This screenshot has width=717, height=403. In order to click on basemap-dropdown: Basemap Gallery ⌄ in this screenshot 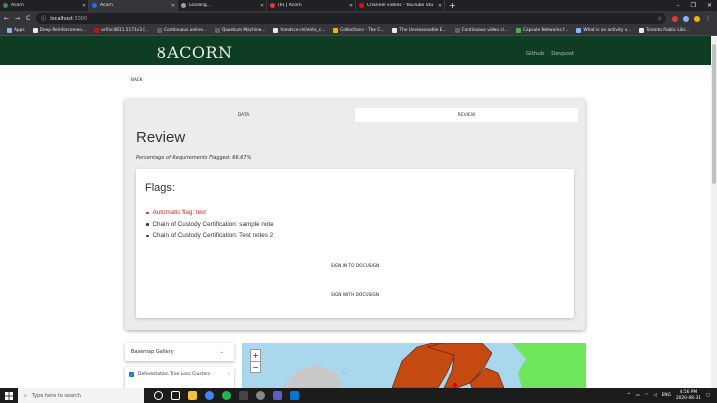, I will do `click(179, 352)`.